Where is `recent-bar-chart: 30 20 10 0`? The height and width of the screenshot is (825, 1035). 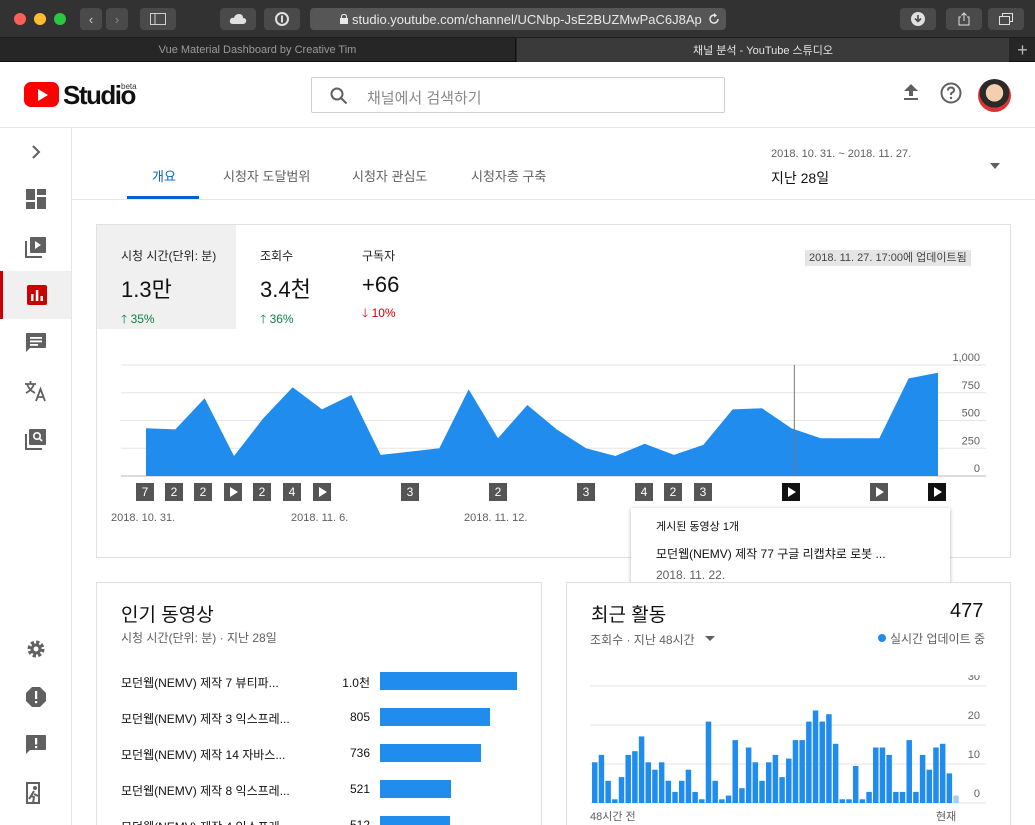 recent-bar-chart: 30 20 10 0 is located at coordinates (788, 741).